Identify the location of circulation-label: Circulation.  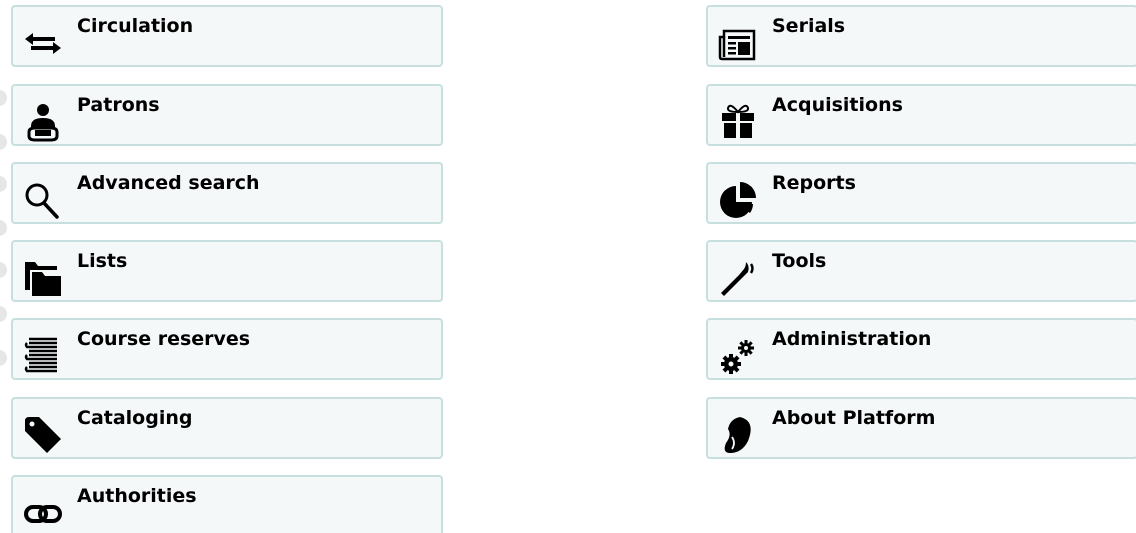
(135, 26).